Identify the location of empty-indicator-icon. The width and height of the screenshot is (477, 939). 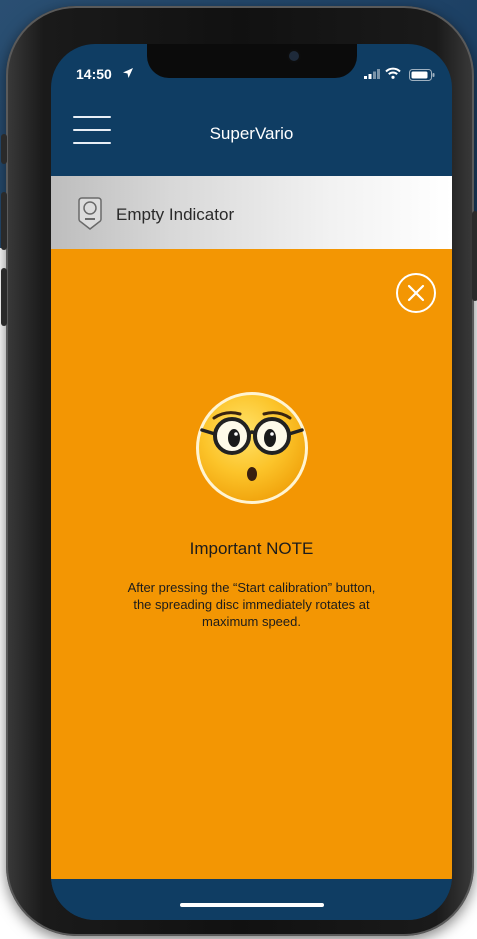
(90, 213).